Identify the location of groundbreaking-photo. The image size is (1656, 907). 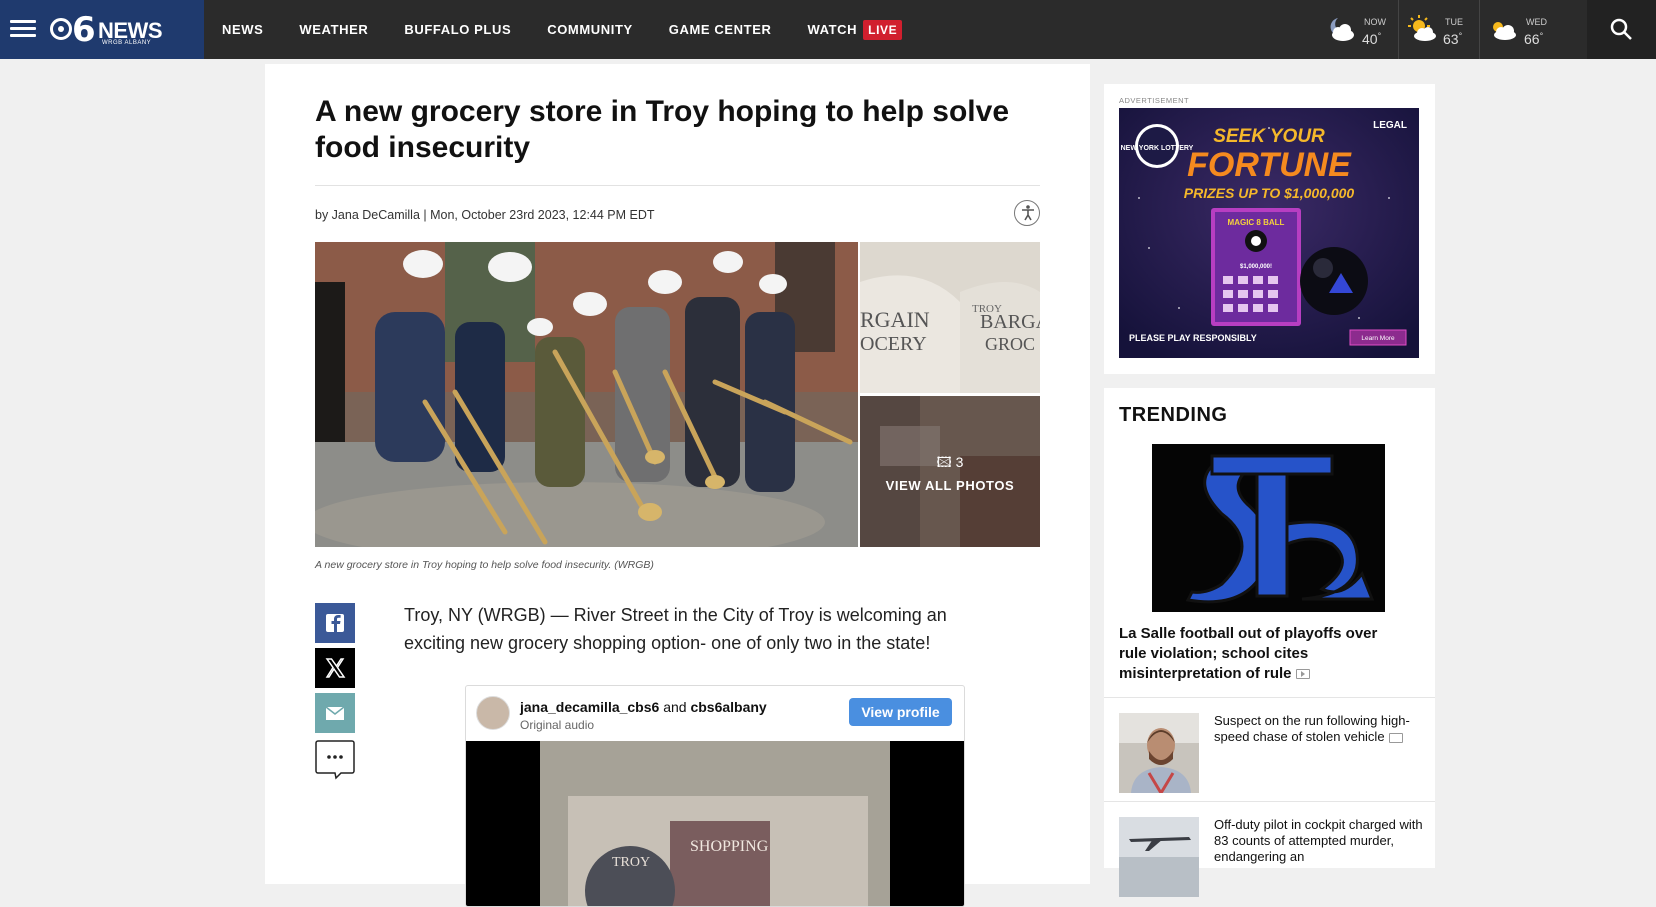
(586, 394).